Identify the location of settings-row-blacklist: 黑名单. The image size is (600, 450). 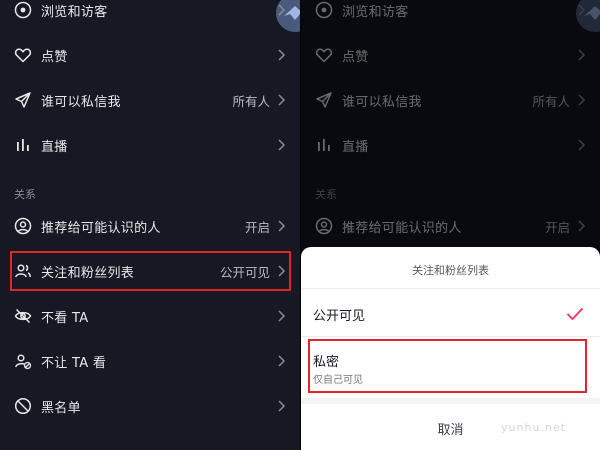
(150, 406).